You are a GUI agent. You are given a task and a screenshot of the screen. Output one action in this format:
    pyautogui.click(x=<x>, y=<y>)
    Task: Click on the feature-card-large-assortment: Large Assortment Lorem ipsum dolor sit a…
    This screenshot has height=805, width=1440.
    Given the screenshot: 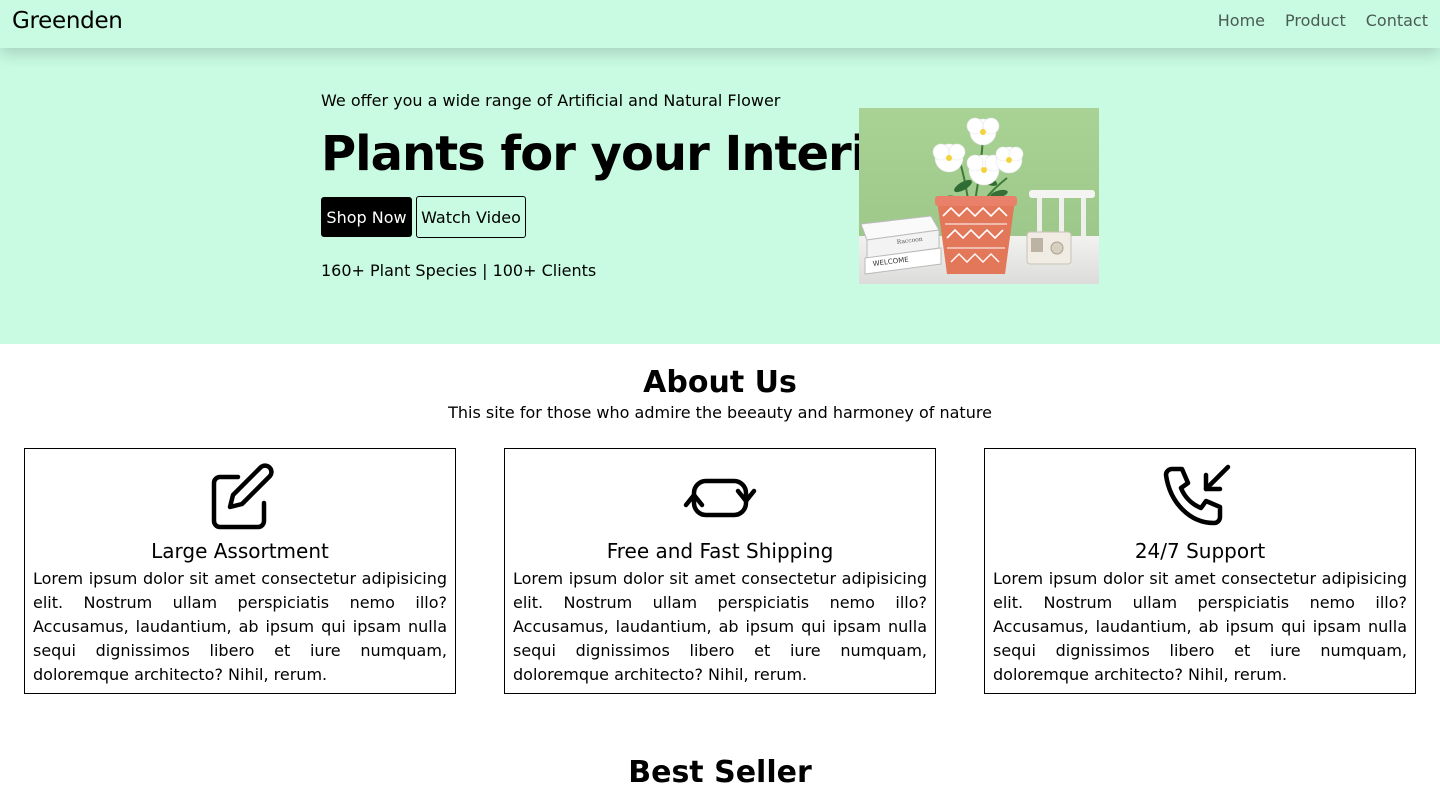 What is the action you would take?
    pyautogui.click(x=240, y=571)
    